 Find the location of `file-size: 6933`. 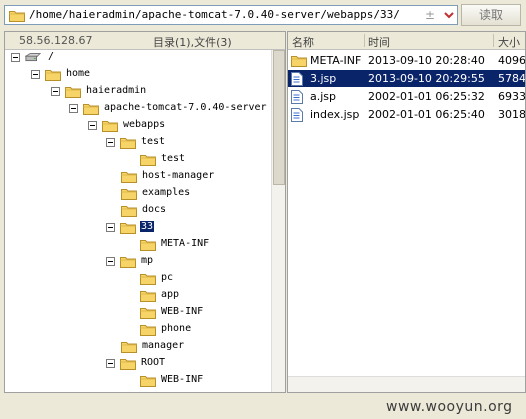

file-size: 6933 is located at coordinates (512, 96).